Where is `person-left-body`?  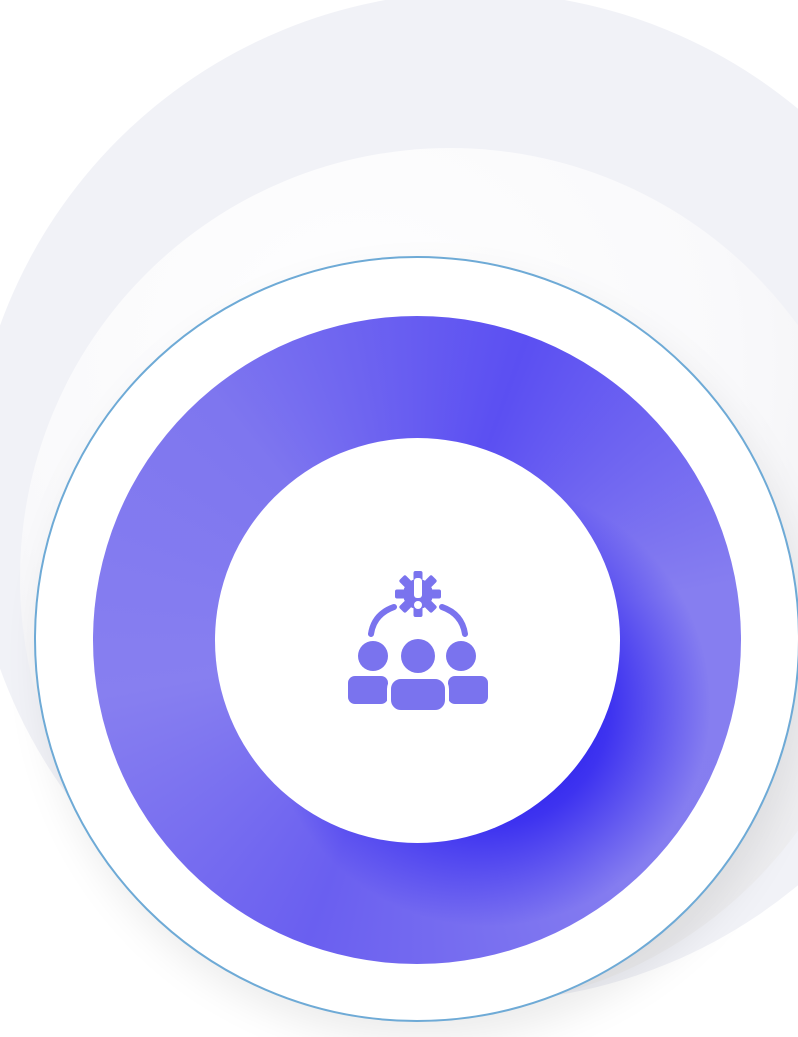
person-left-body is located at coordinates (368, 690).